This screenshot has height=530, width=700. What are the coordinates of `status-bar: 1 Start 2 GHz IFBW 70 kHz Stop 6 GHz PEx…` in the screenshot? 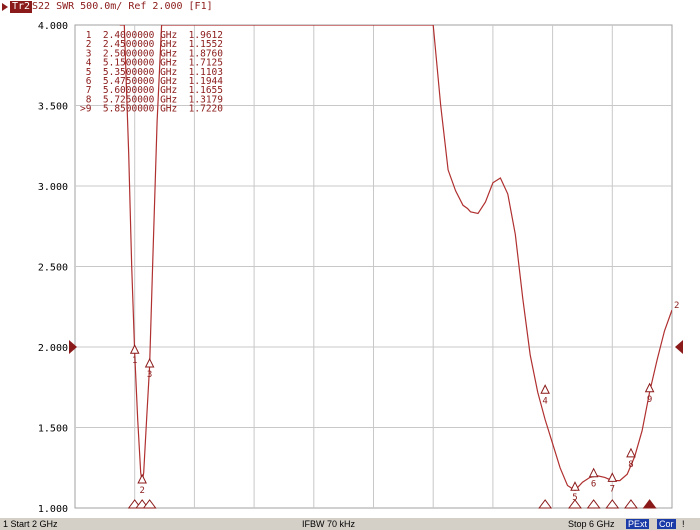 It's located at (350, 524).